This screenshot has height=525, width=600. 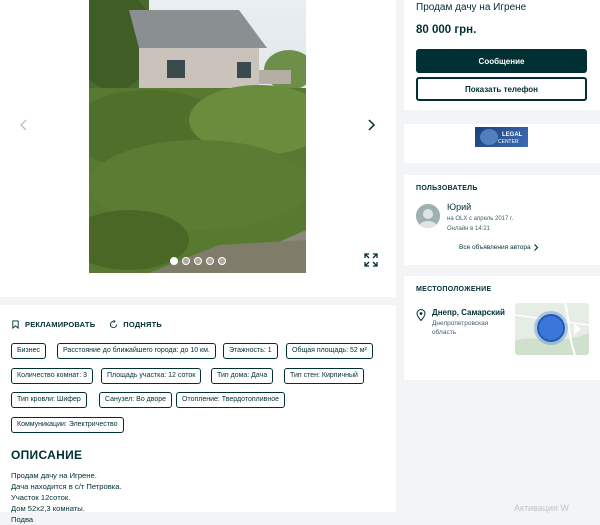 What do you see at coordinates (41, 497) in the screenshot?
I see `description-line: Участок 12соток.` at bounding box center [41, 497].